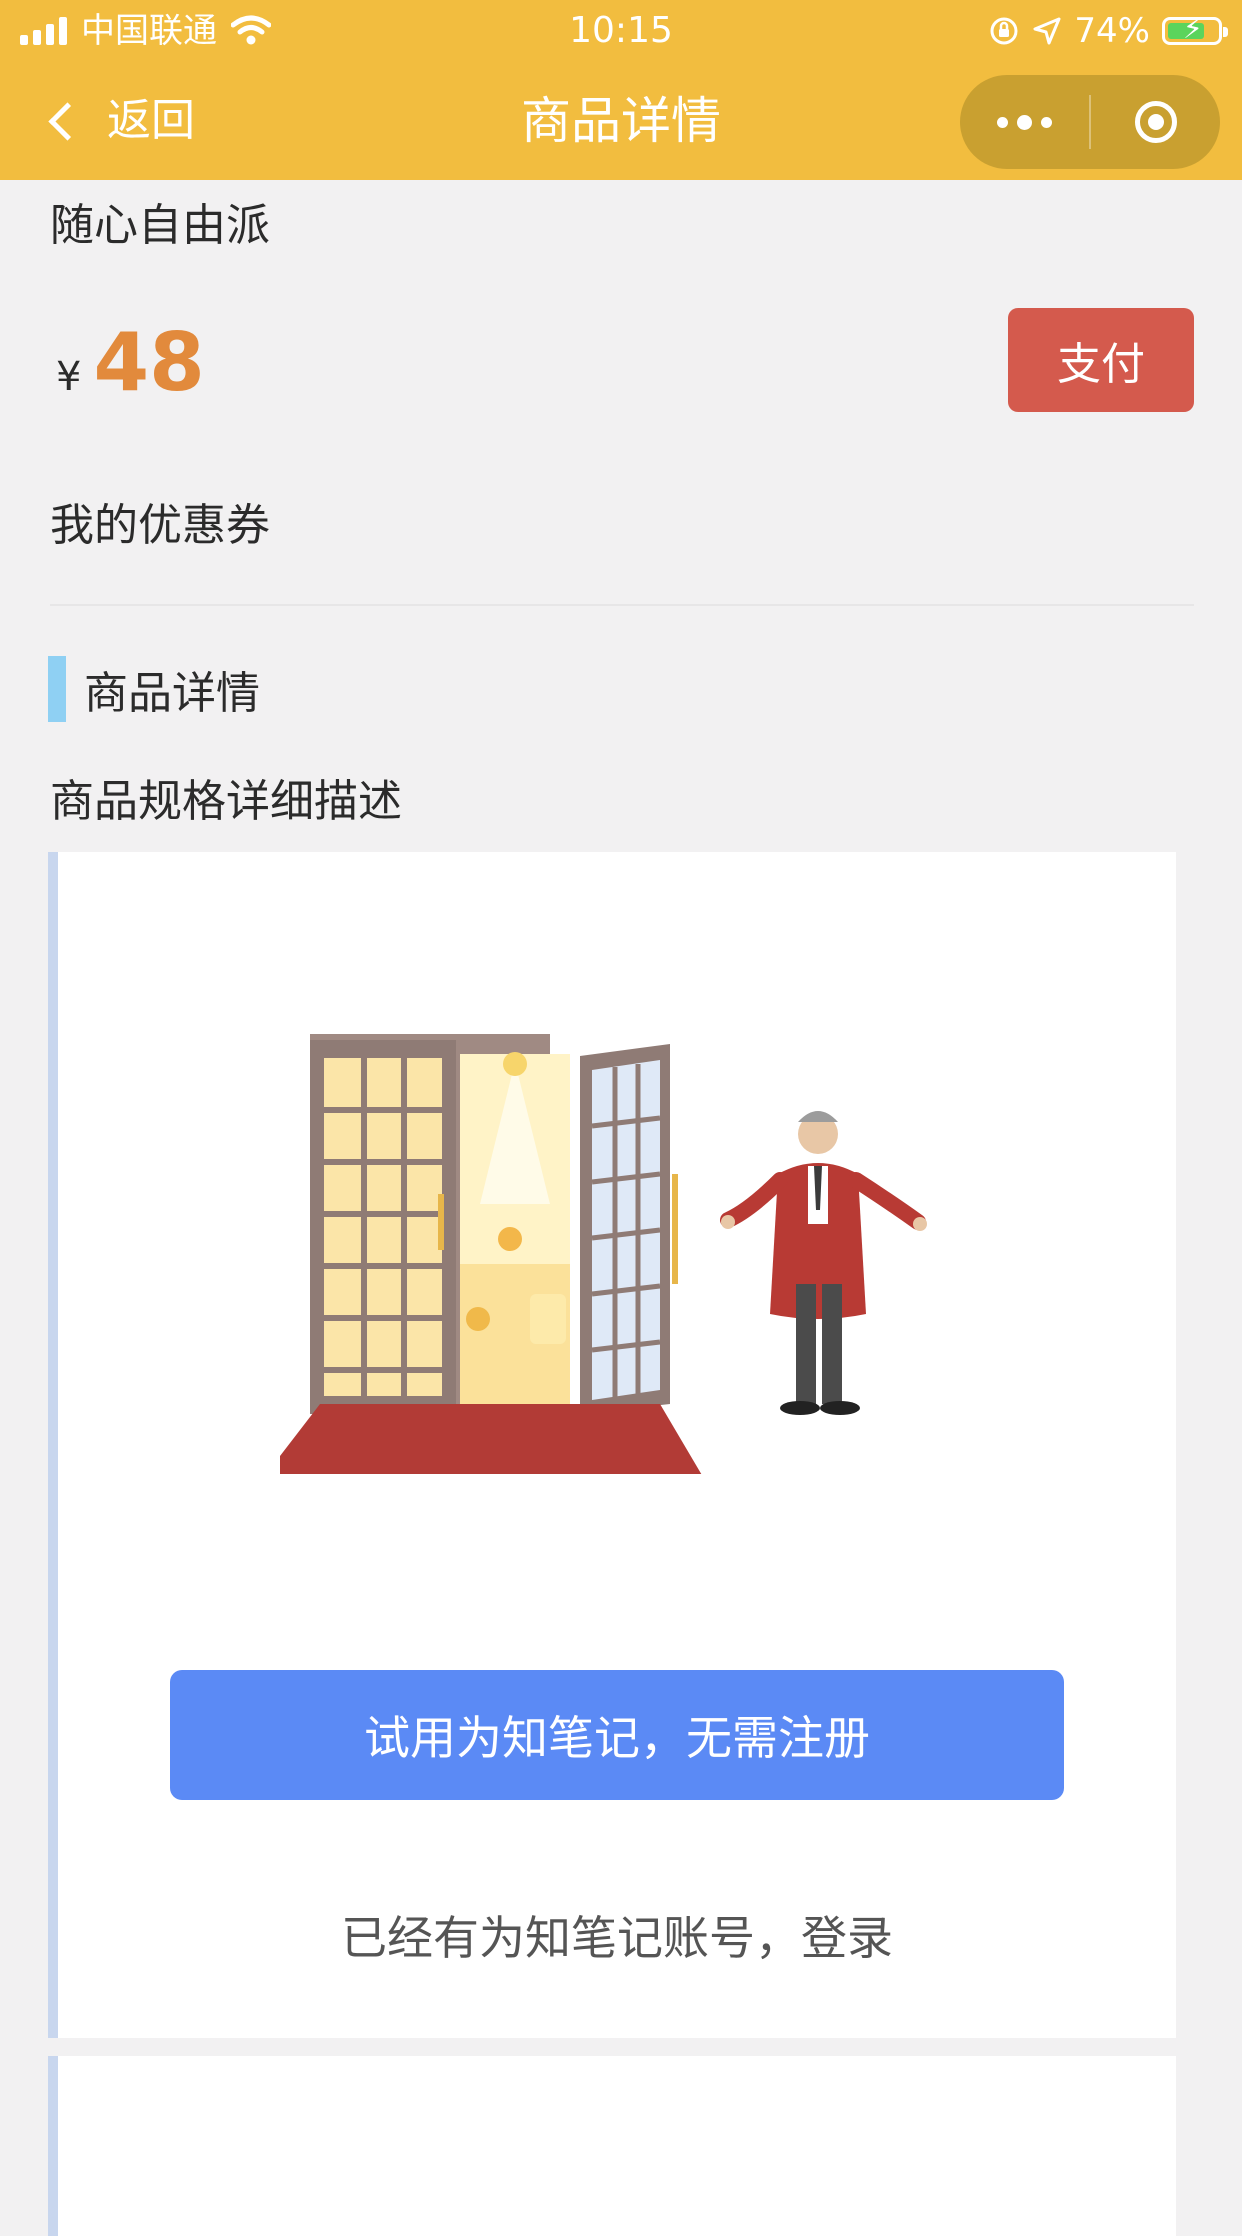 Image resolution: width=1242 pixels, height=2236 pixels. What do you see at coordinates (69, 377) in the screenshot?
I see `currency-symbol: ¥` at bounding box center [69, 377].